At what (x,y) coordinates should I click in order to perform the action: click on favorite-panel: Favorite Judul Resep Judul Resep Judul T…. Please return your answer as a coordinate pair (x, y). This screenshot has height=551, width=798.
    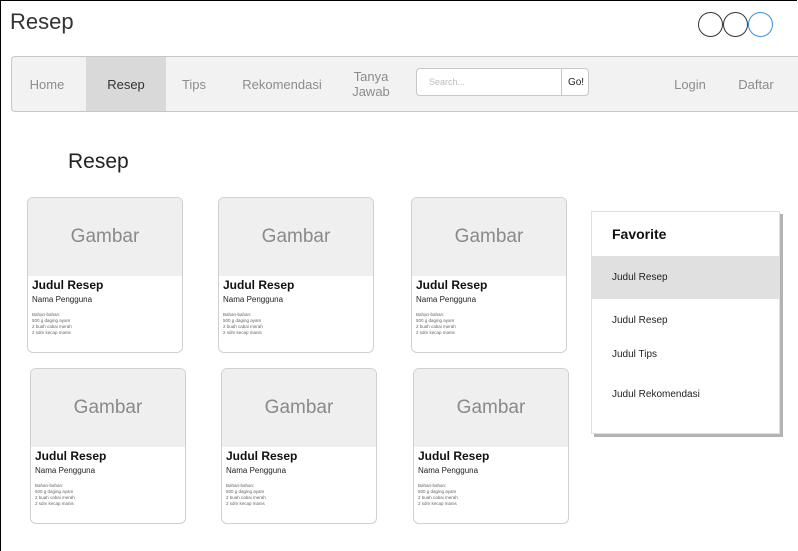
    Looking at the image, I should click on (685, 322).